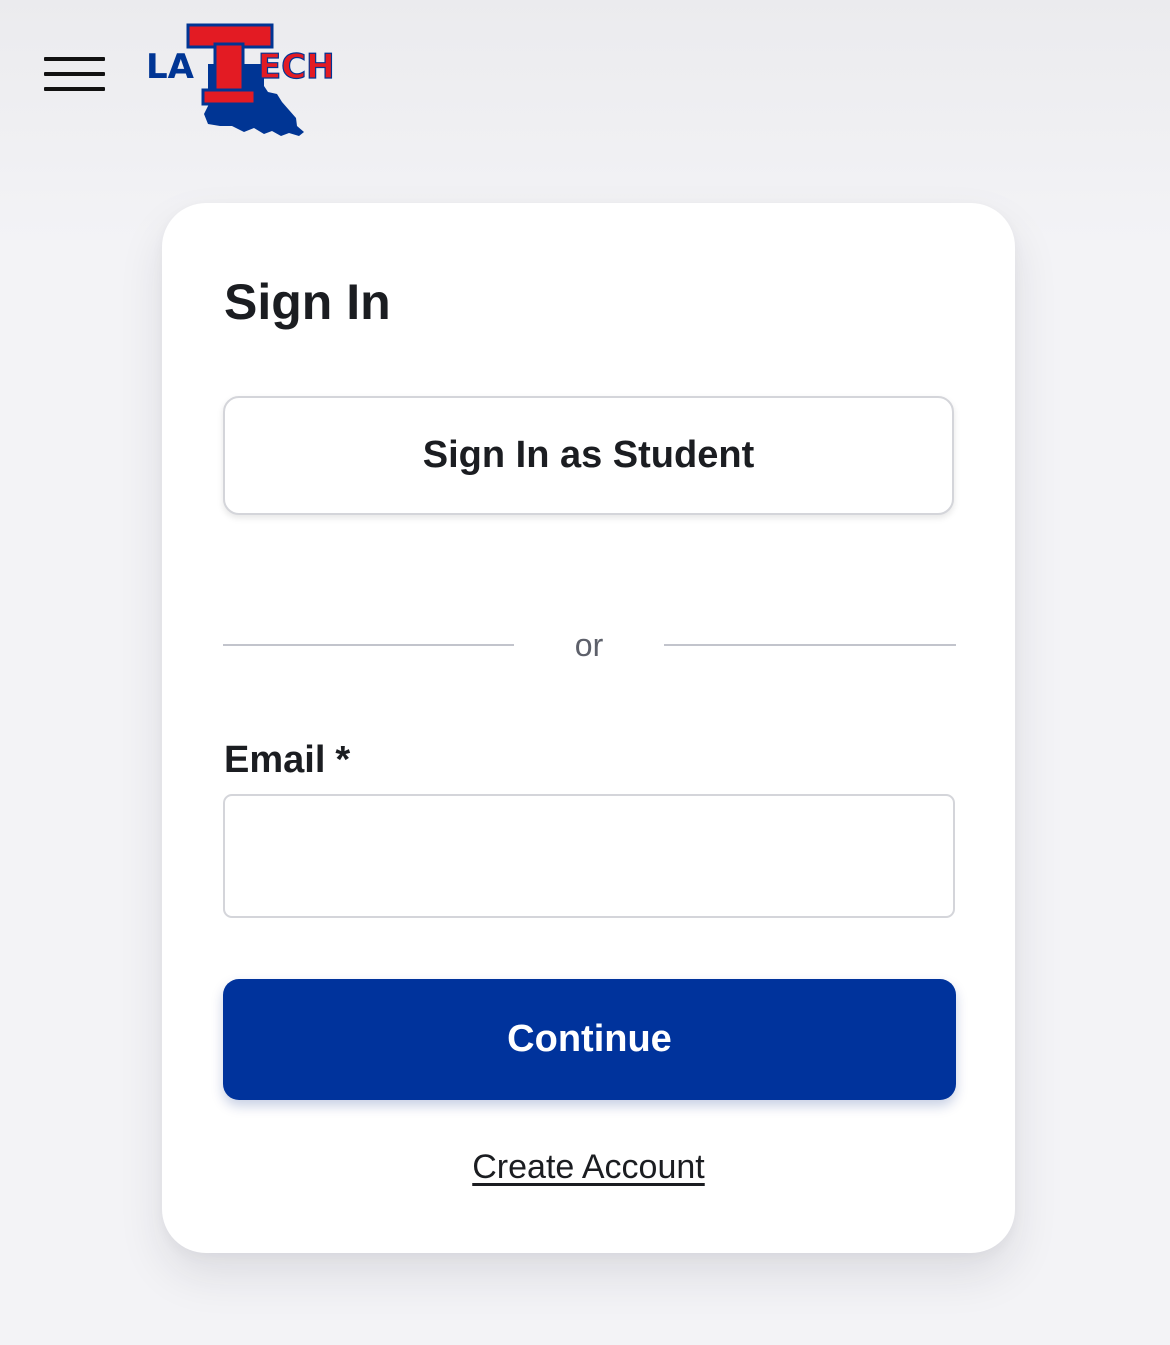 This screenshot has height=1345, width=1170. What do you see at coordinates (589, 856) in the screenshot?
I see `email-field` at bounding box center [589, 856].